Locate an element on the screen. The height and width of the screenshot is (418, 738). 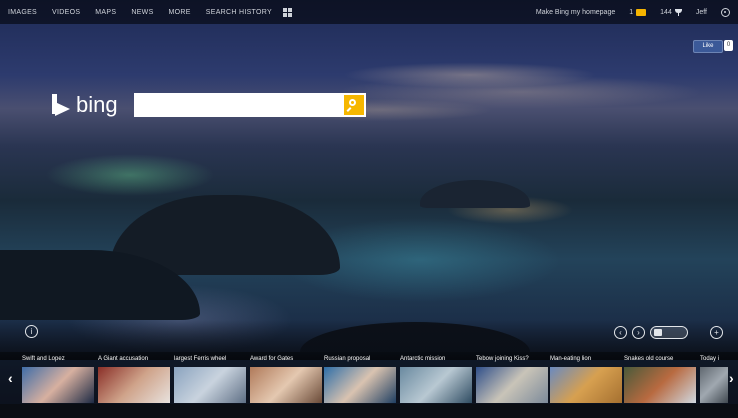
info-hotspot-button: i is located at coordinates (31, 331).